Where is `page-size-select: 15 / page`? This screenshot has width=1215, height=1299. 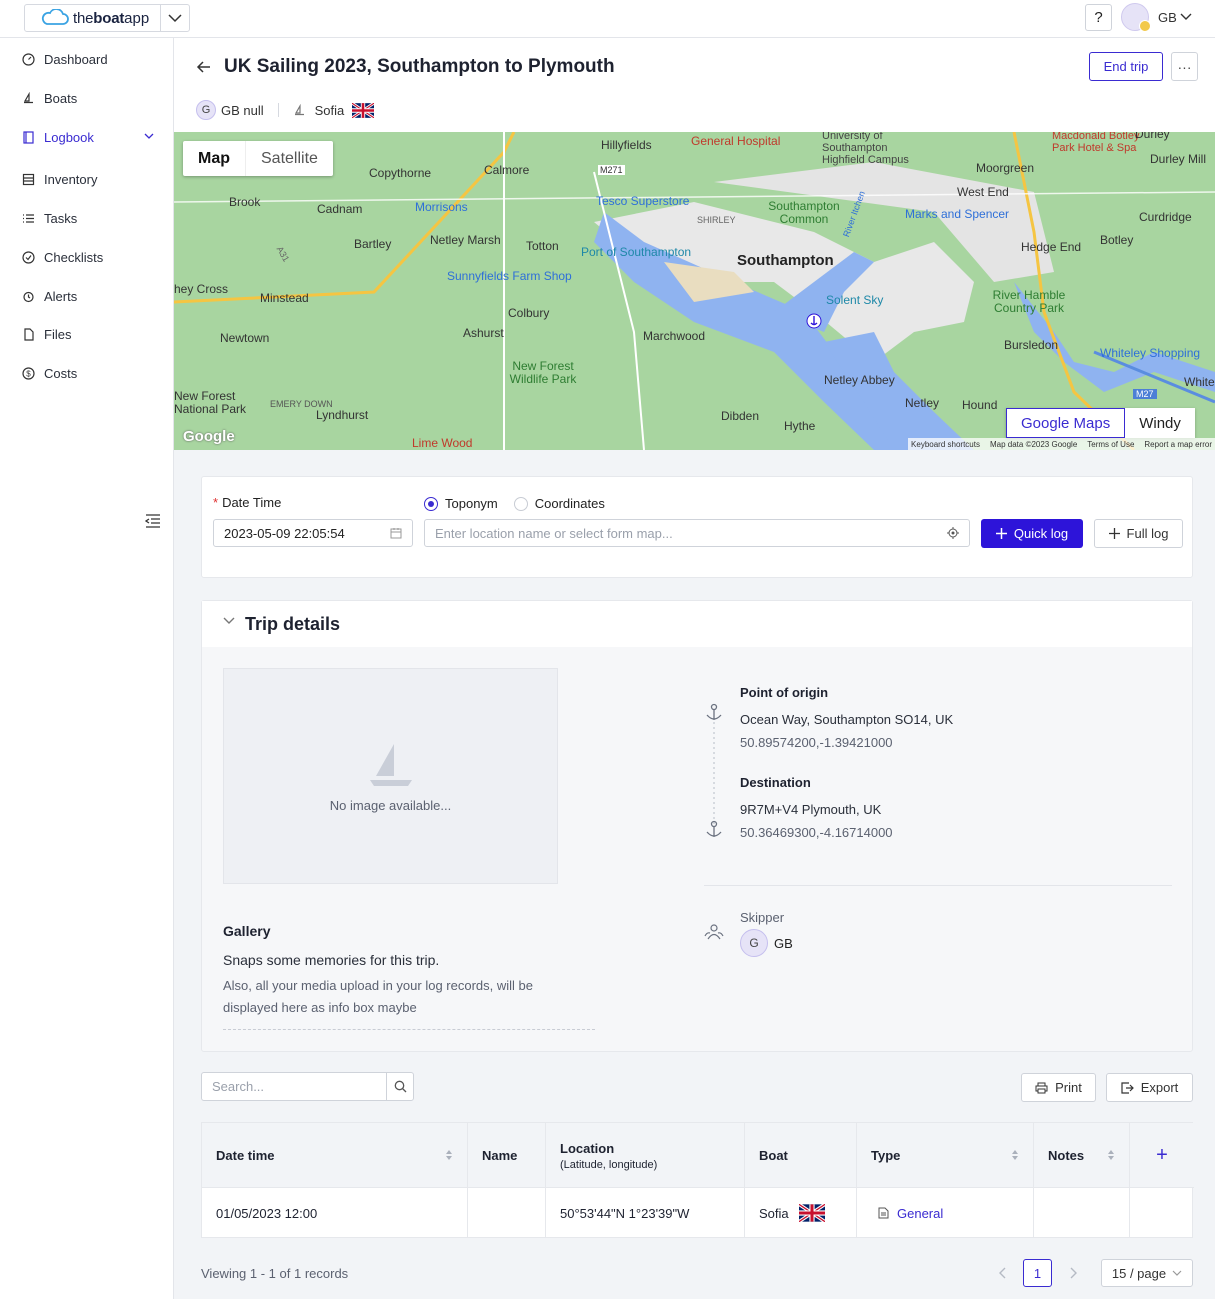
page-size-select: 15 / page is located at coordinates (1147, 1273).